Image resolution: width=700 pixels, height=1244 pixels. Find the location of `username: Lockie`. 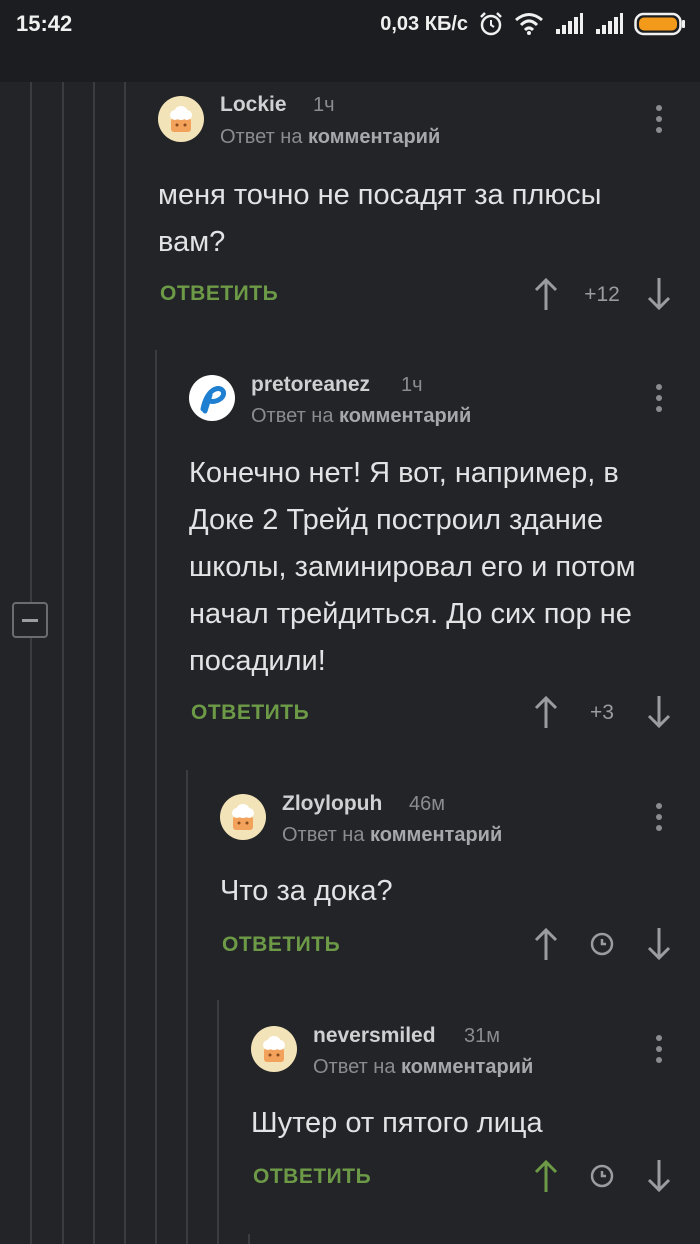

username: Lockie is located at coordinates (253, 105).